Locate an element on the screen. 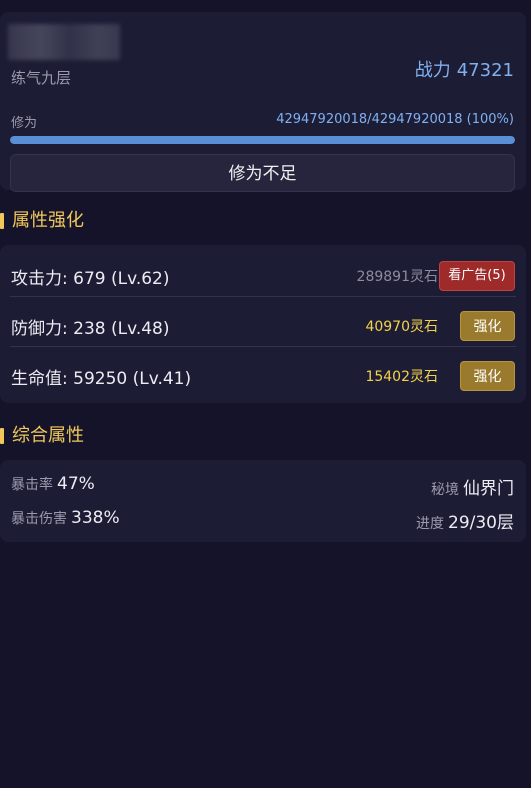 The height and width of the screenshot is (788, 531). secret-realm-value: 仙界门 is located at coordinates (488, 489).